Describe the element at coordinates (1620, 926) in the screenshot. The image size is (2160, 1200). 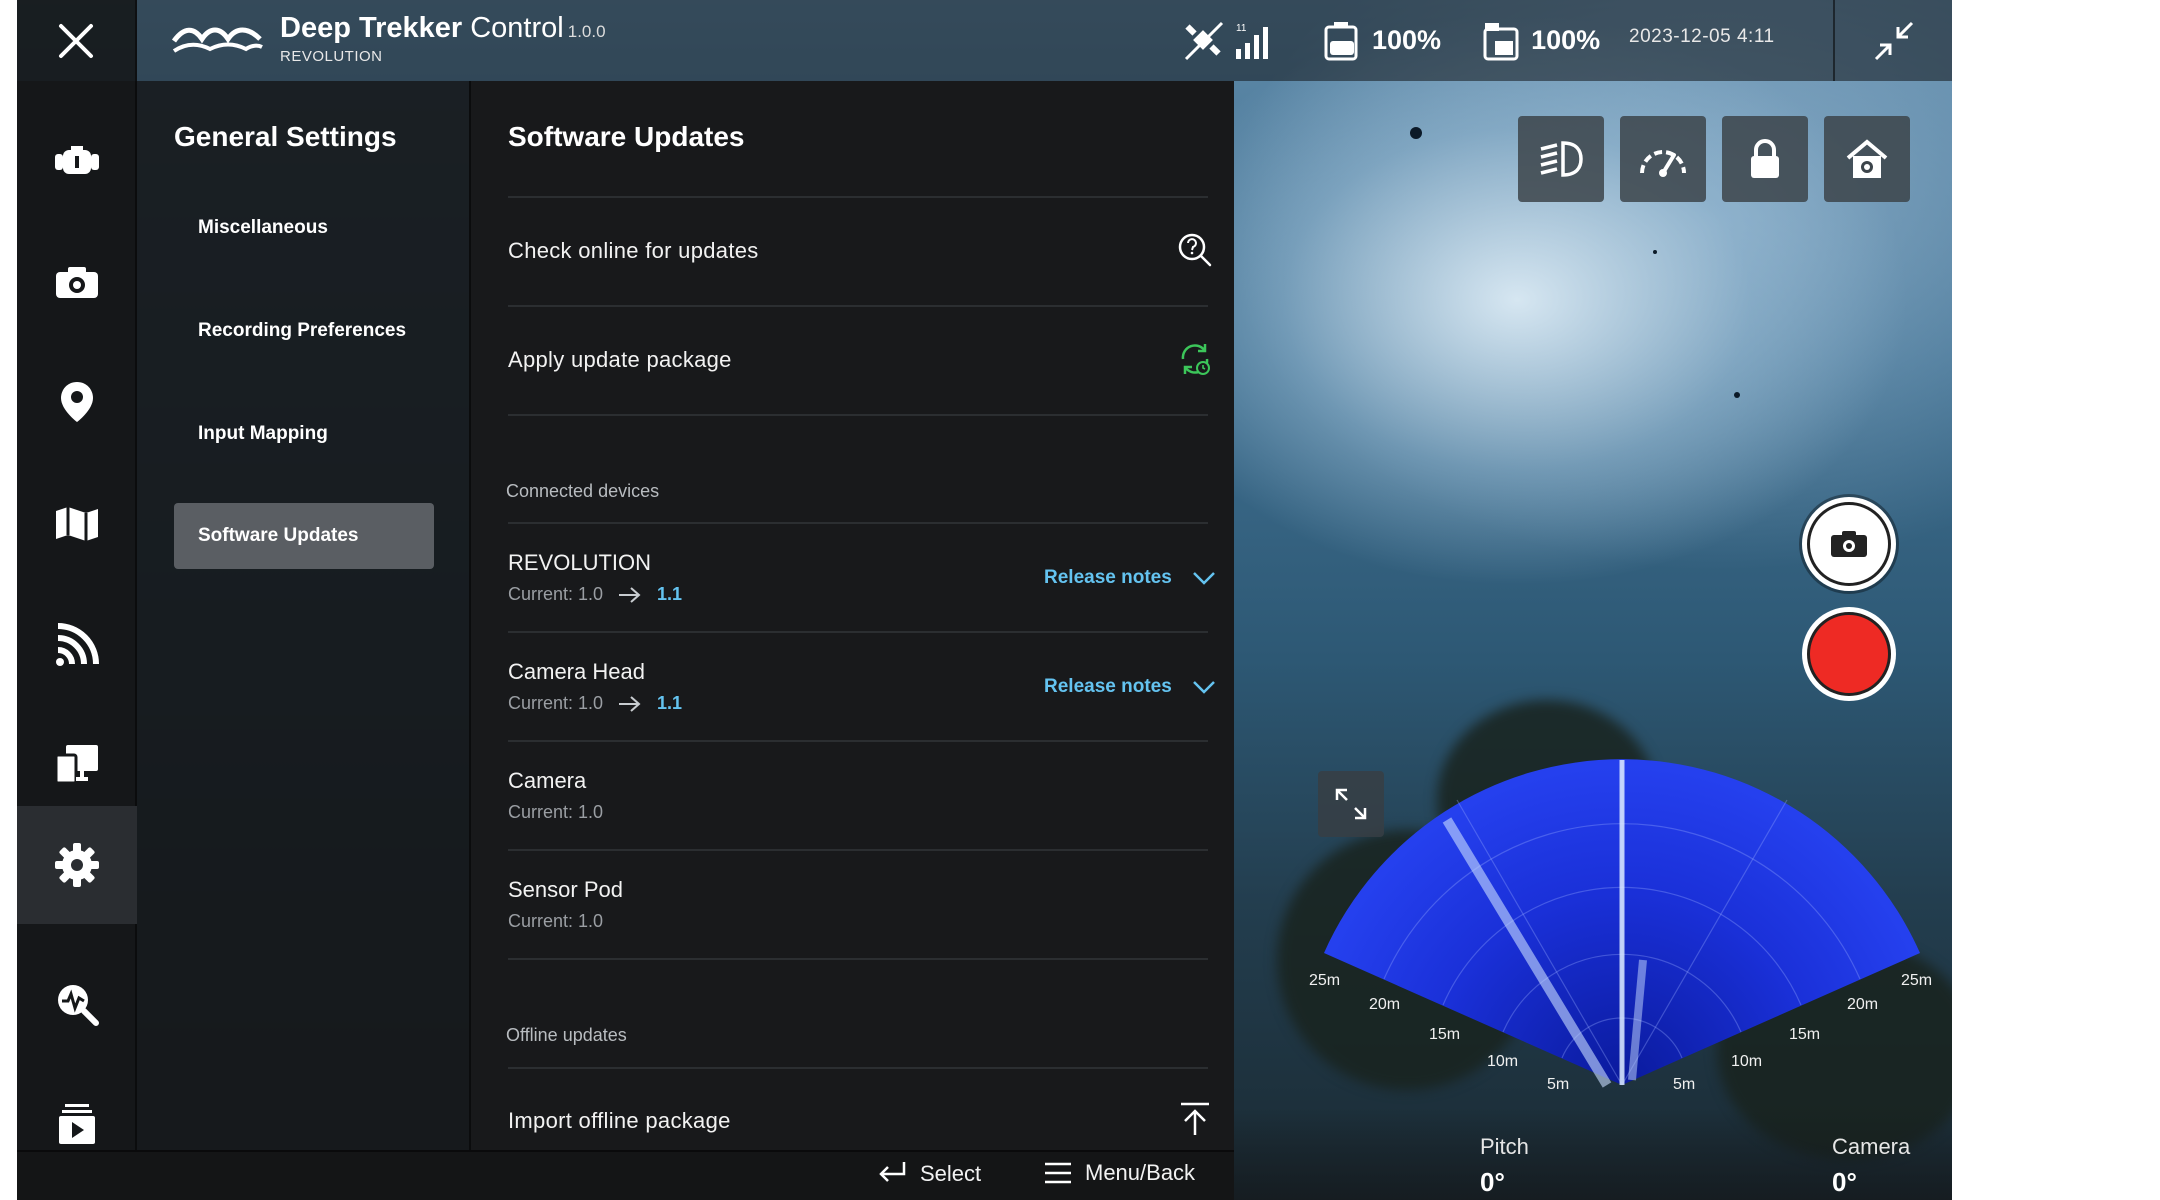
I see `sonar-display: 25m 20m 15m 10m 5m 25m 20m 15m 10m 5m` at that location.